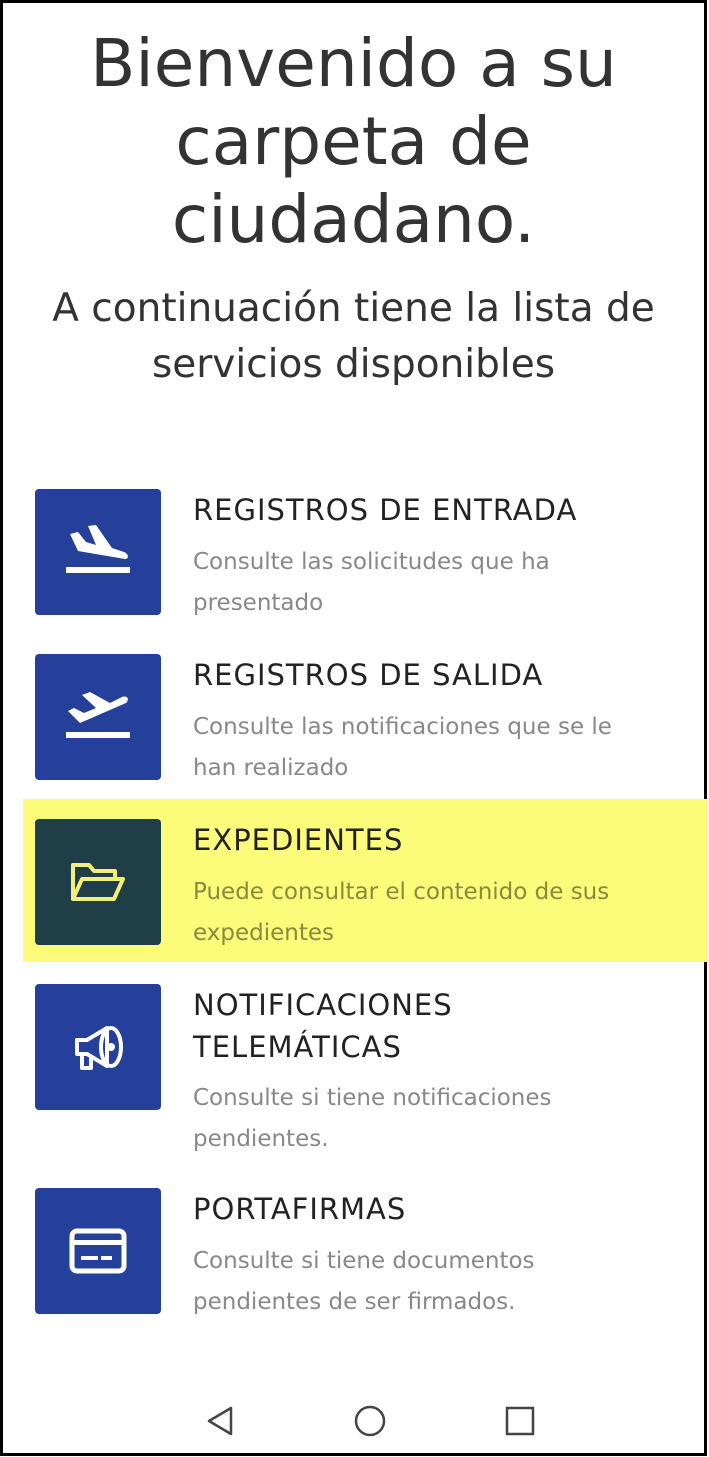  I want to click on service-title: NOTIFICACIONES TELEMÁTICAS, so click(438, 1026).